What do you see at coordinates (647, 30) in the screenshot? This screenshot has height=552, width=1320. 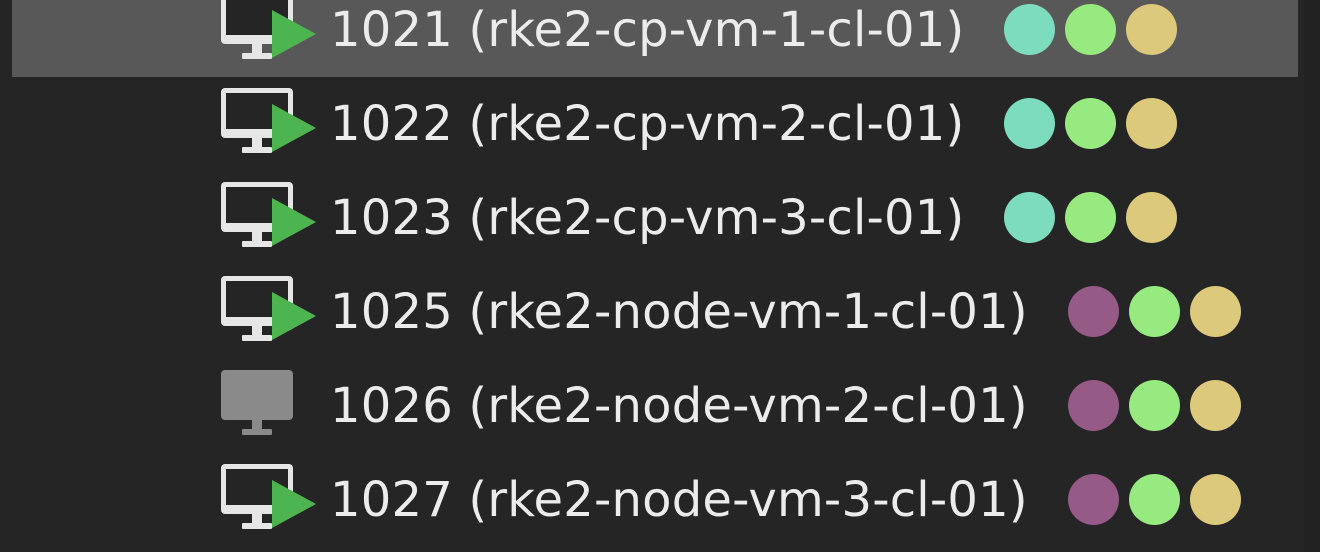 I see `vm-label: 1021 (rke2-cp-vm-1-cl-01)` at bounding box center [647, 30].